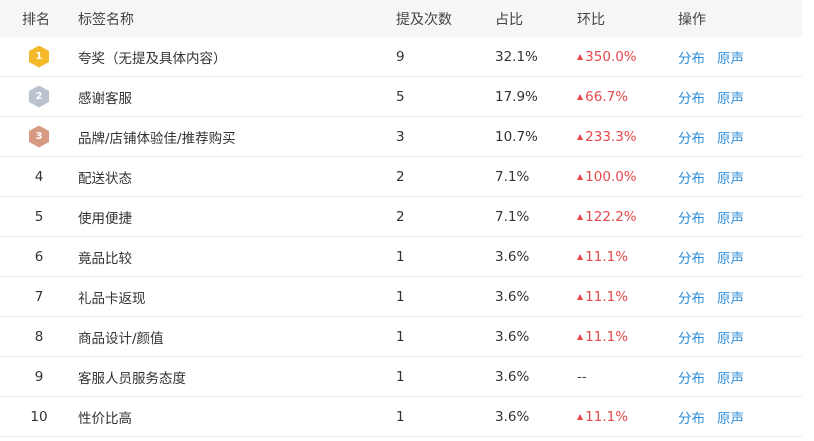 The image size is (814, 441). What do you see at coordinates (424, 19) in the screenshot?
I see `header-count: 提及次数` at bounding box center [424, 19].